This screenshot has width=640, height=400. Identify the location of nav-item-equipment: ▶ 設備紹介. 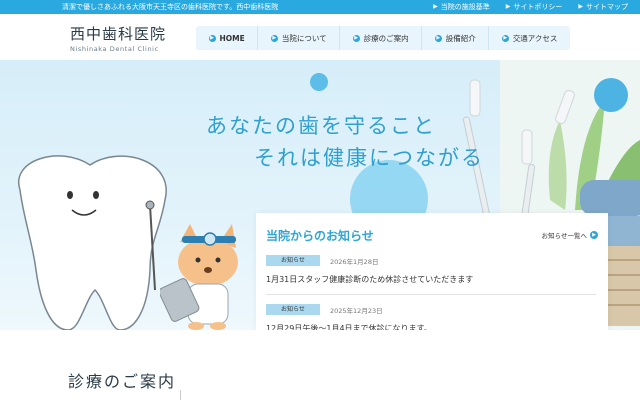
(456, 38).